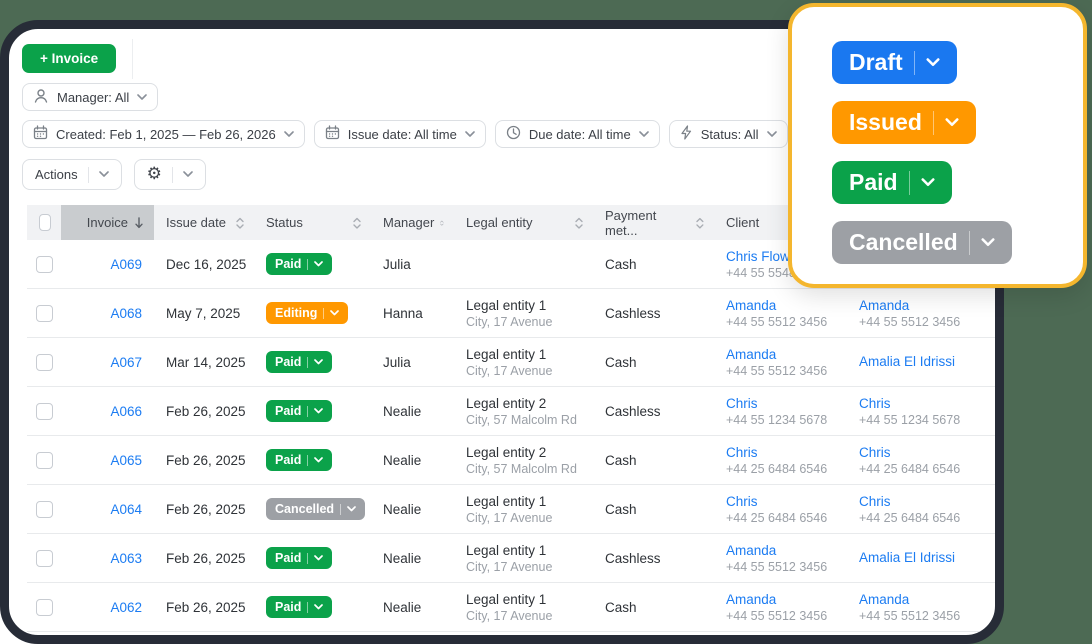  What do you see at coordinates (126, 313) in the screenshot?
I see `invoice-link: A068` at bounding box center [126, 313].